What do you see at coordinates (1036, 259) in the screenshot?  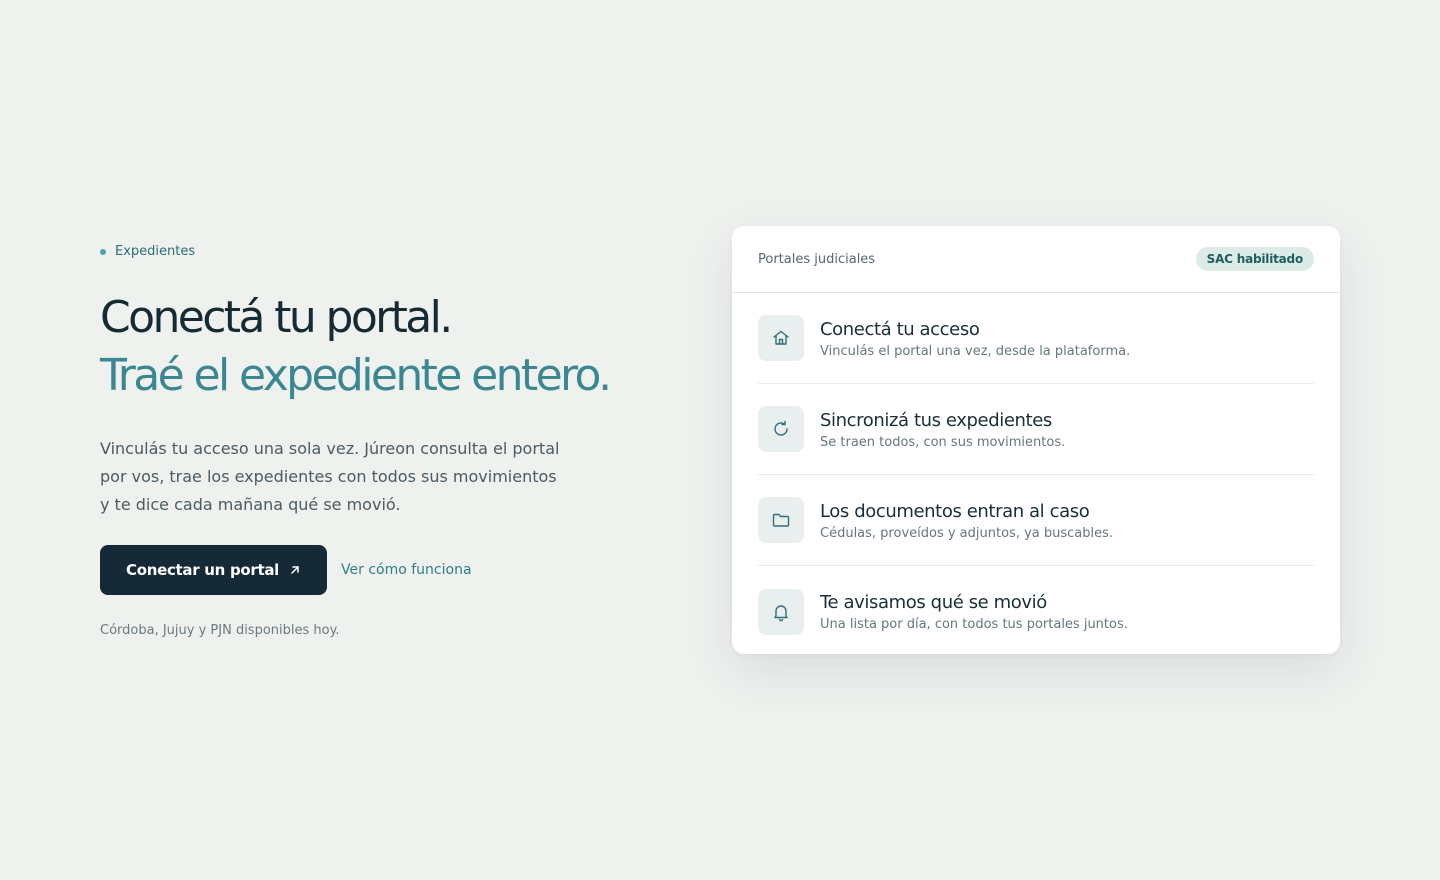 I see `card-header: Portales judiciales SAC habilitado` at bounding box center [1036, 259].